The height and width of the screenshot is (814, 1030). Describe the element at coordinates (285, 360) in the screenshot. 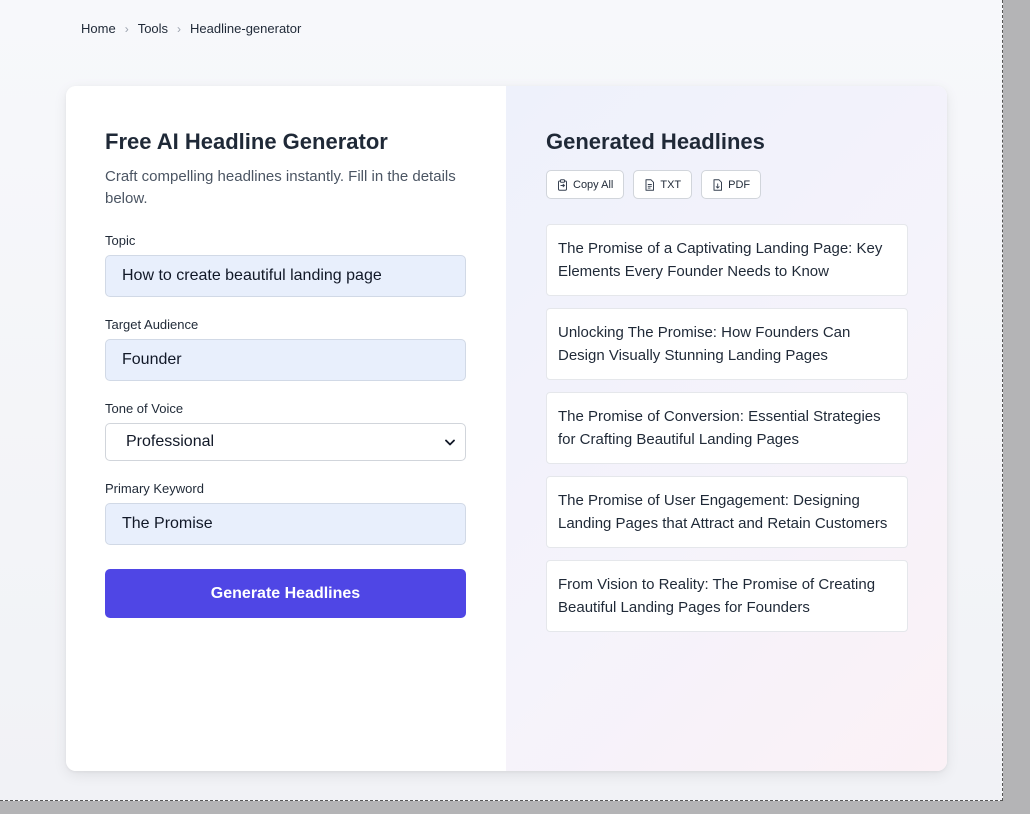

I see `audience-input: Founder` at that location.